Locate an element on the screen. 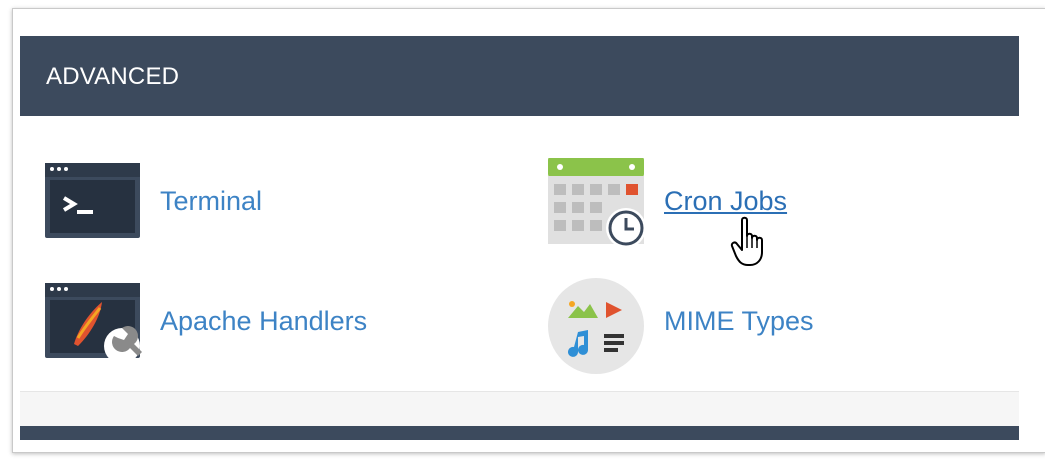 The height and width of the screenshot is (463, 1045). cron-jobs-link: Cron Jobs is located at coordinates (698, 202).